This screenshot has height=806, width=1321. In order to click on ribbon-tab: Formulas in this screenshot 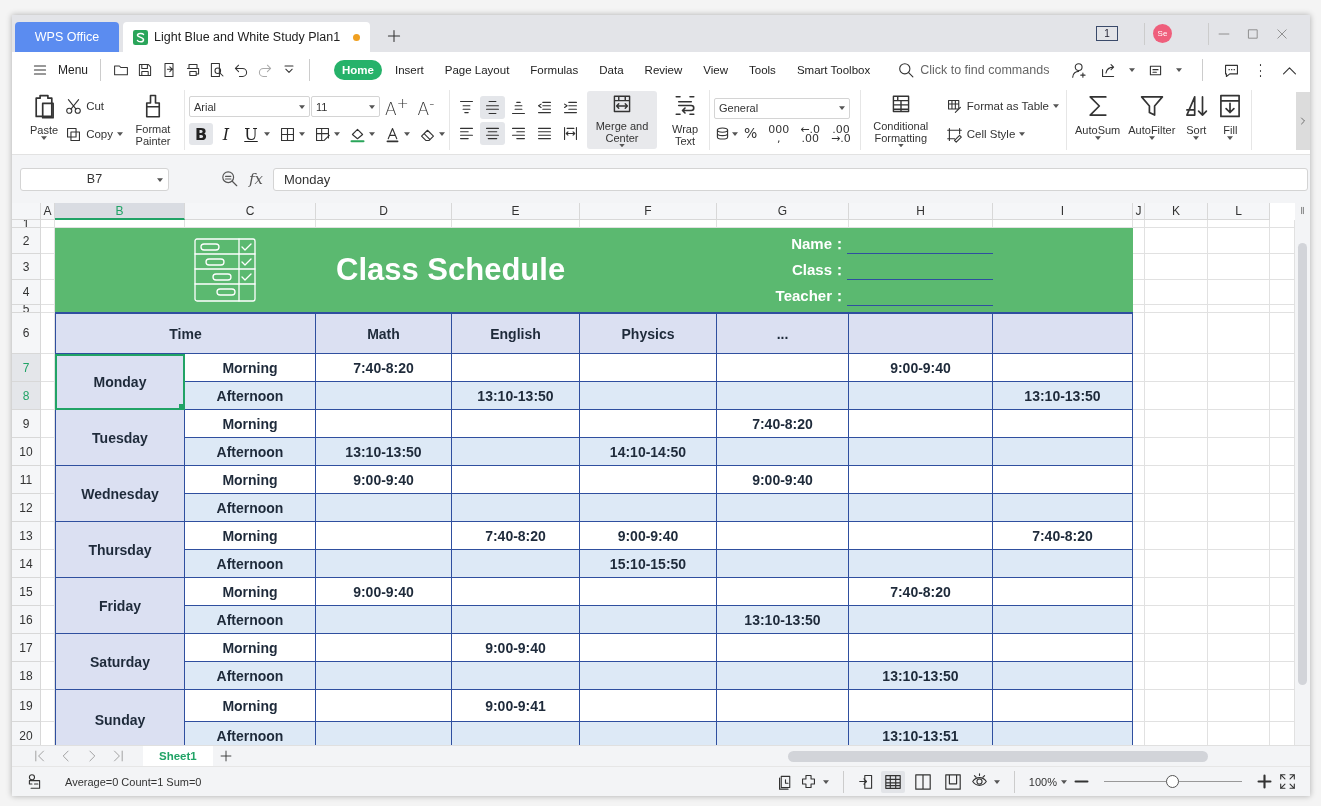, I will do `click(554, 70)`.